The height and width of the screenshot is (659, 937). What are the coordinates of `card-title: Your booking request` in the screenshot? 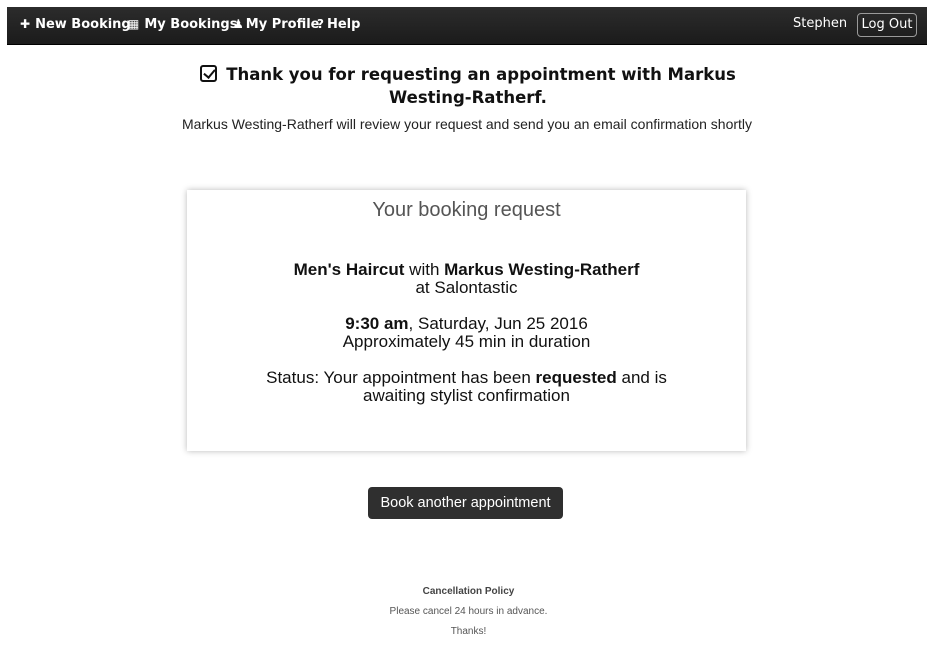 It's located at (466, 210).